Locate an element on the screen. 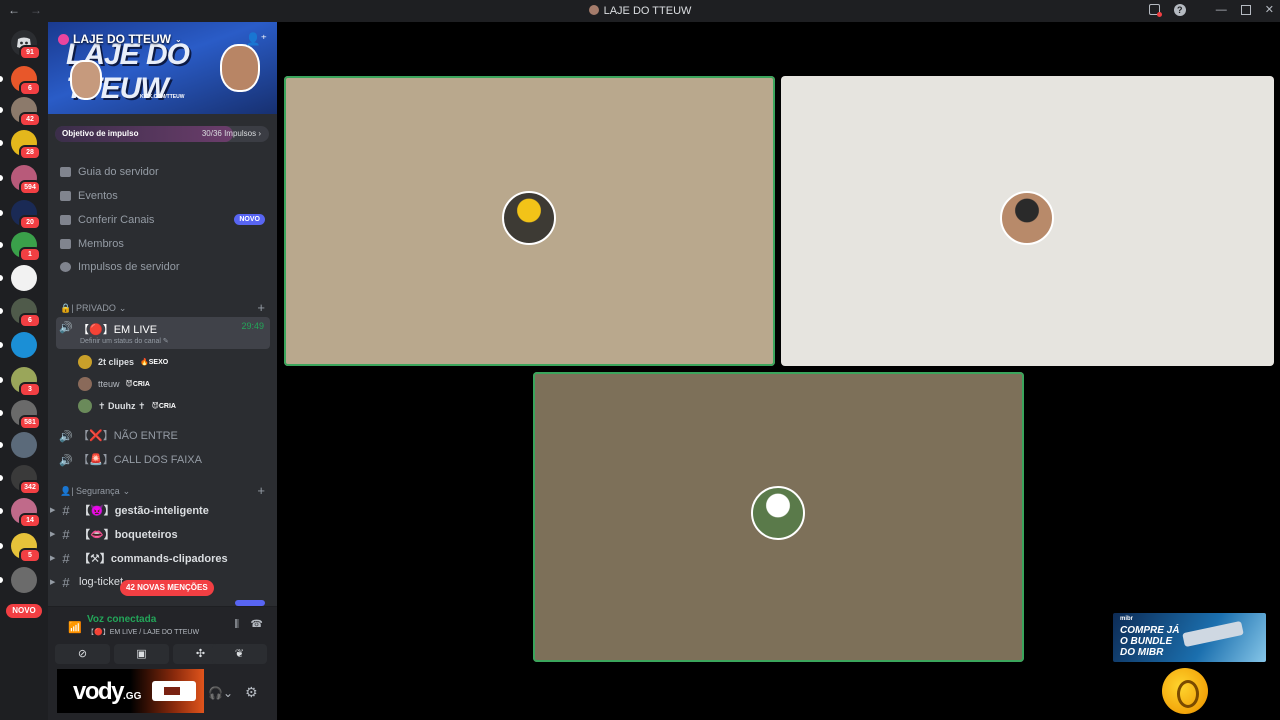 Image resolution: width=1280 pixels, height=720 pixels. gear-icon: ⚙ is located at coordinates (251, 692).